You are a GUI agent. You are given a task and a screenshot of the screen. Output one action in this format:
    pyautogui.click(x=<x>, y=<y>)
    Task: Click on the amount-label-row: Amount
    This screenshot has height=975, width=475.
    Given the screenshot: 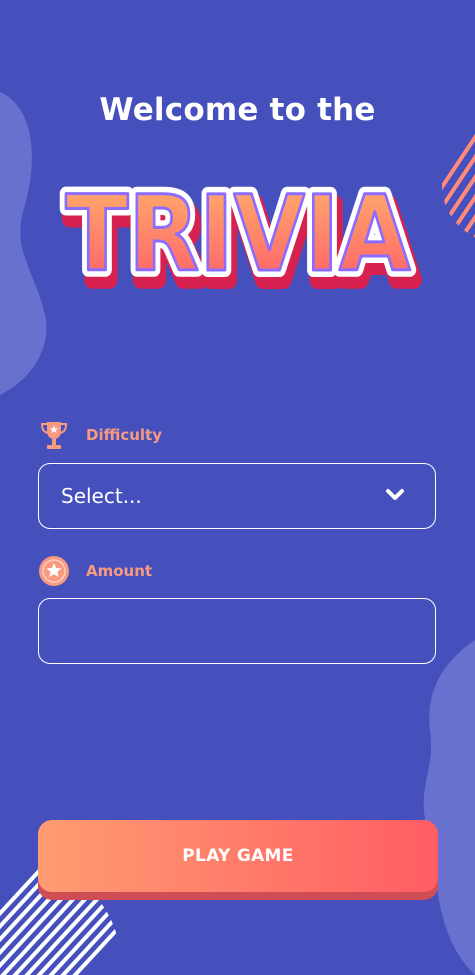 What is the action you would take?
    pyautogui.click(x=95, y=571)
    